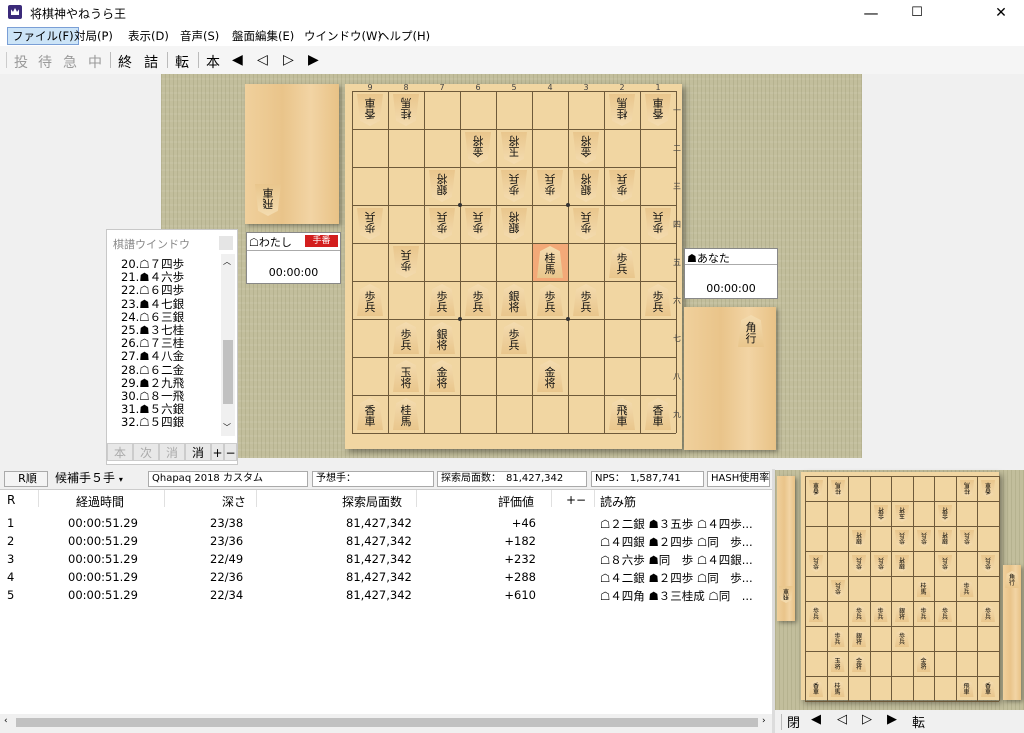  What do you see at coordinates (93, 36) in the screenshot?
I see `menu-game: 対局(P)` at bounding box center [93, 36].